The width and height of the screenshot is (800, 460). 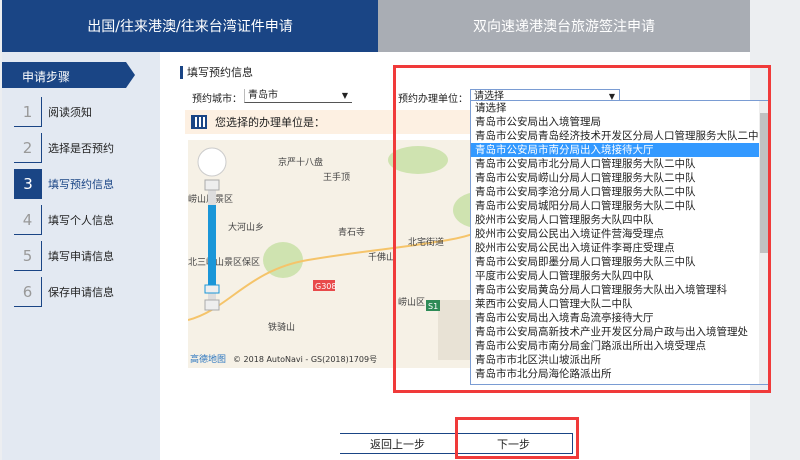 I want to click on zoom-handle, so click(x=212, y=289).